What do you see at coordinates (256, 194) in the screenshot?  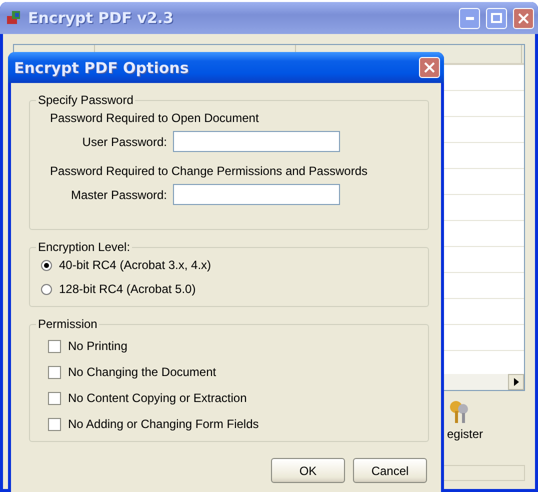 I see `master-password-field` at bounding box center [256, 194].